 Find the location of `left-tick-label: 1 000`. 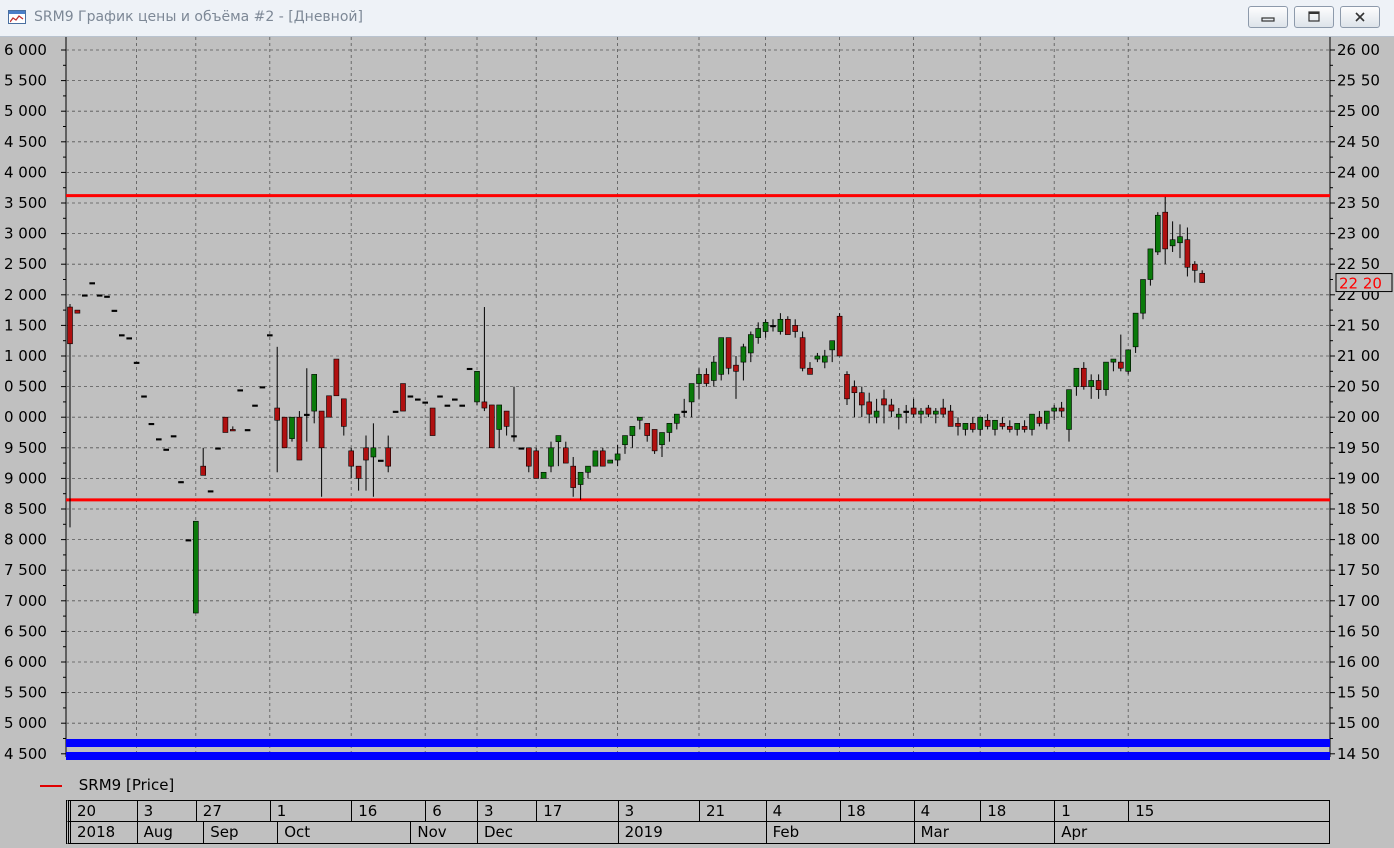

left-tick-label: 1 000 is located at coordinates (25, 356).